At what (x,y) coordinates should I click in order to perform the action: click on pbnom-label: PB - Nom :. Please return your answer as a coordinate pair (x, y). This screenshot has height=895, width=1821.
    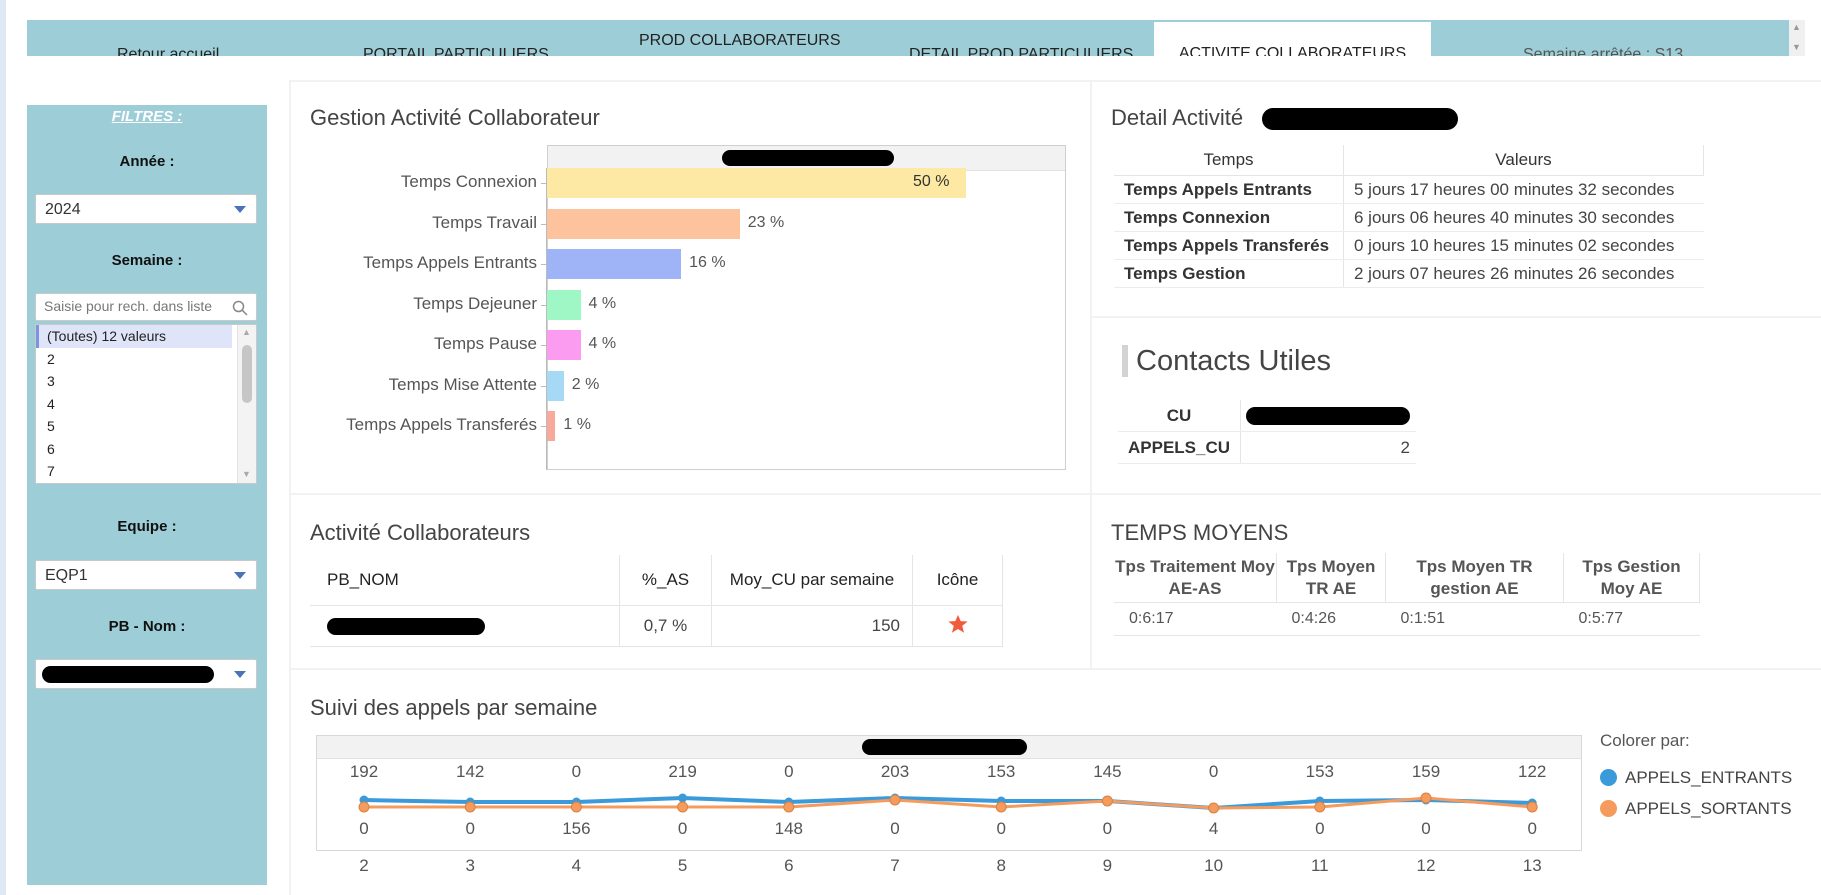
    Looking at the image, I should click on (147, 626).